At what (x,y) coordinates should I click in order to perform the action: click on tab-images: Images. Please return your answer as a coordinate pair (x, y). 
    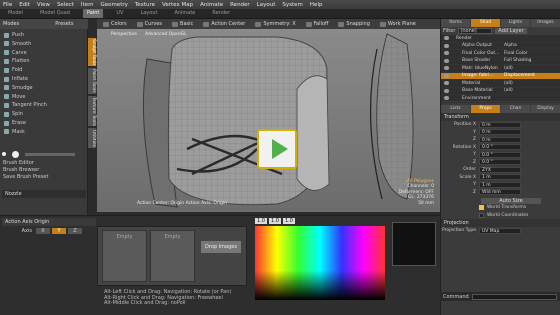
    Looking at the image, I should click on (545, 23).